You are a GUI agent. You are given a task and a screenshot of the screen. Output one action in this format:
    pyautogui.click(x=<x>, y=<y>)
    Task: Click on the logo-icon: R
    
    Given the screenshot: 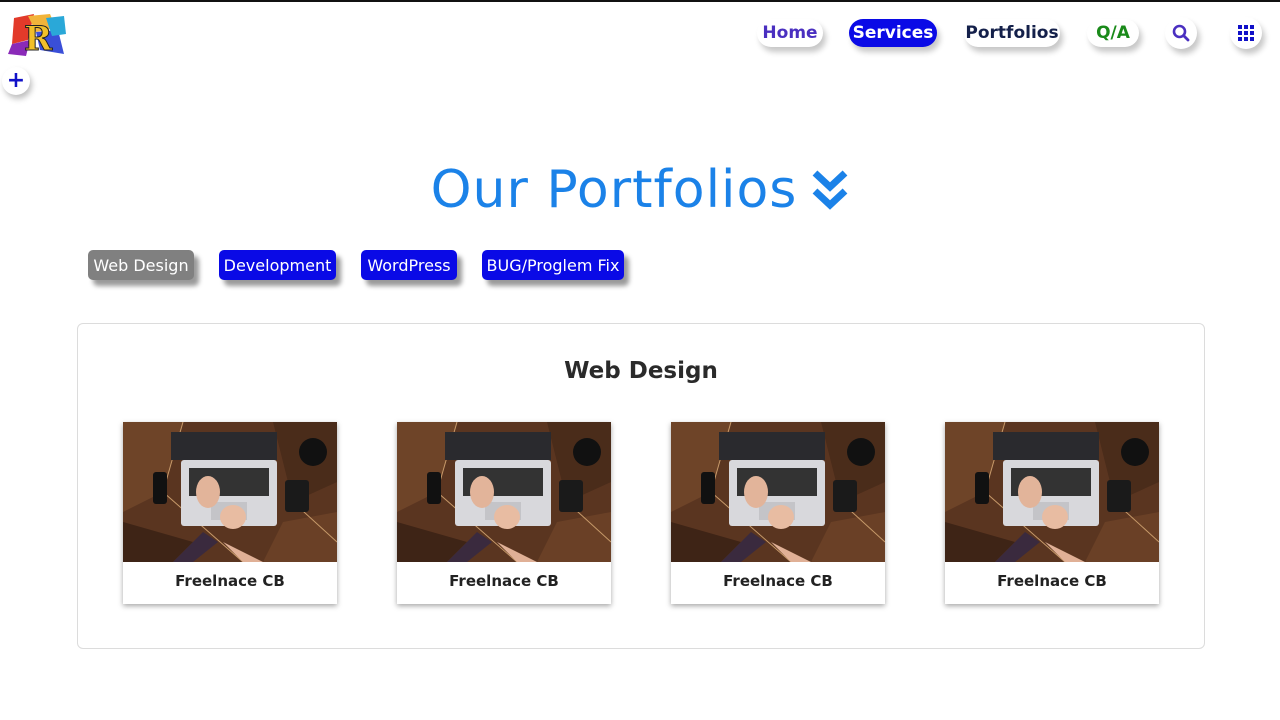 What is the action you would take?
    pyautogui.click(x=37, y=37)
    